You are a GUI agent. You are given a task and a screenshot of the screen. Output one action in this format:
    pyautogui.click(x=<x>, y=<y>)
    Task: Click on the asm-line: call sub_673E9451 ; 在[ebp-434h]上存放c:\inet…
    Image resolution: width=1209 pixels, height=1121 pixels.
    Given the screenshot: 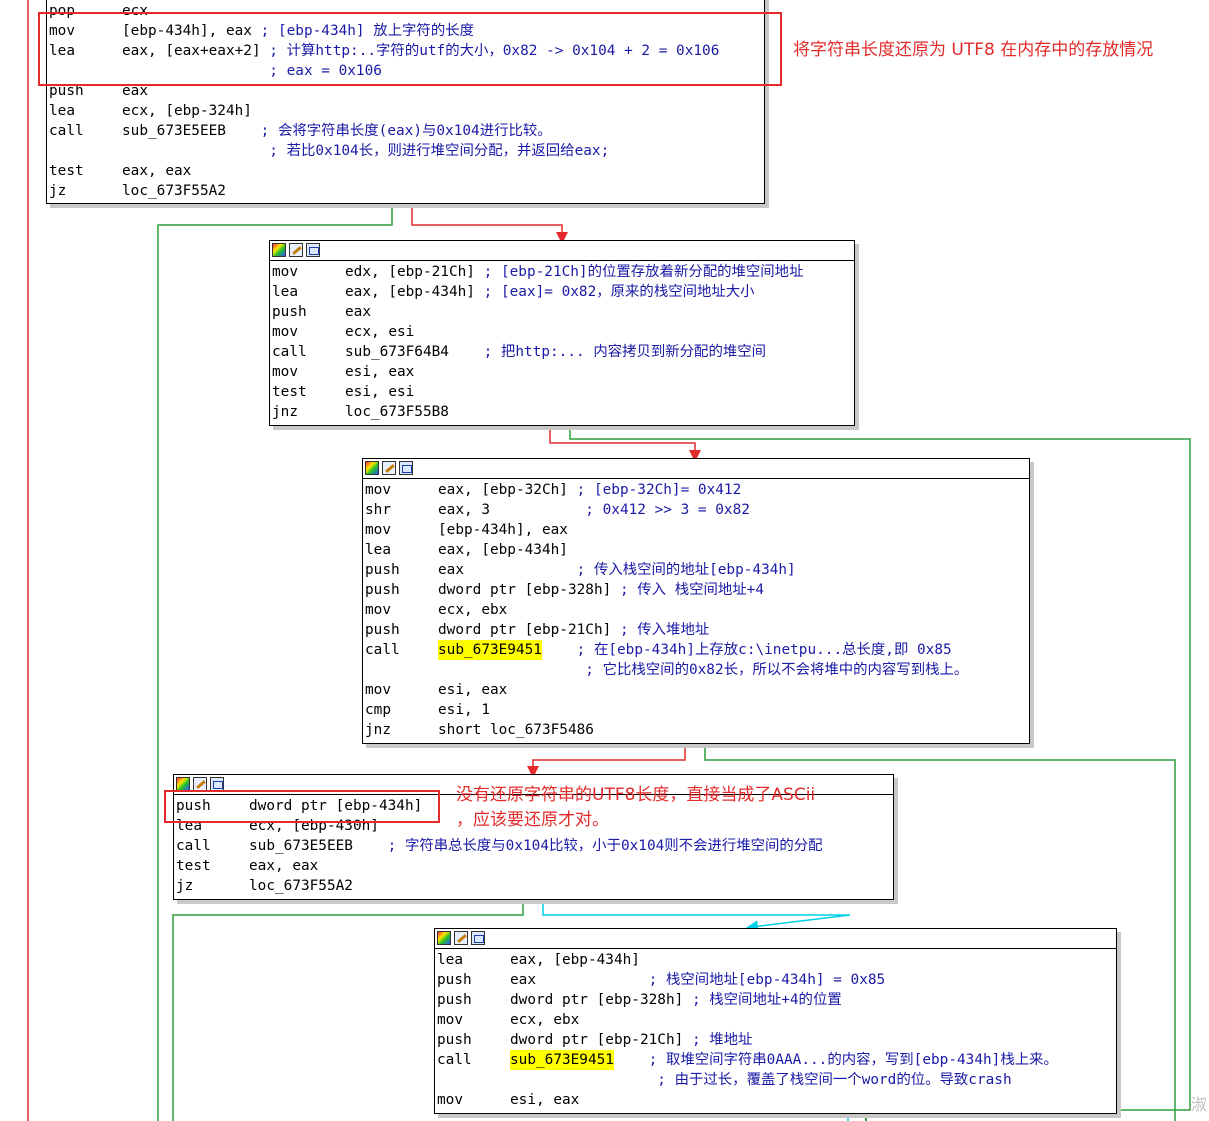 What is the action you would take?
    pyautogui.click(x=696, y=650)
    